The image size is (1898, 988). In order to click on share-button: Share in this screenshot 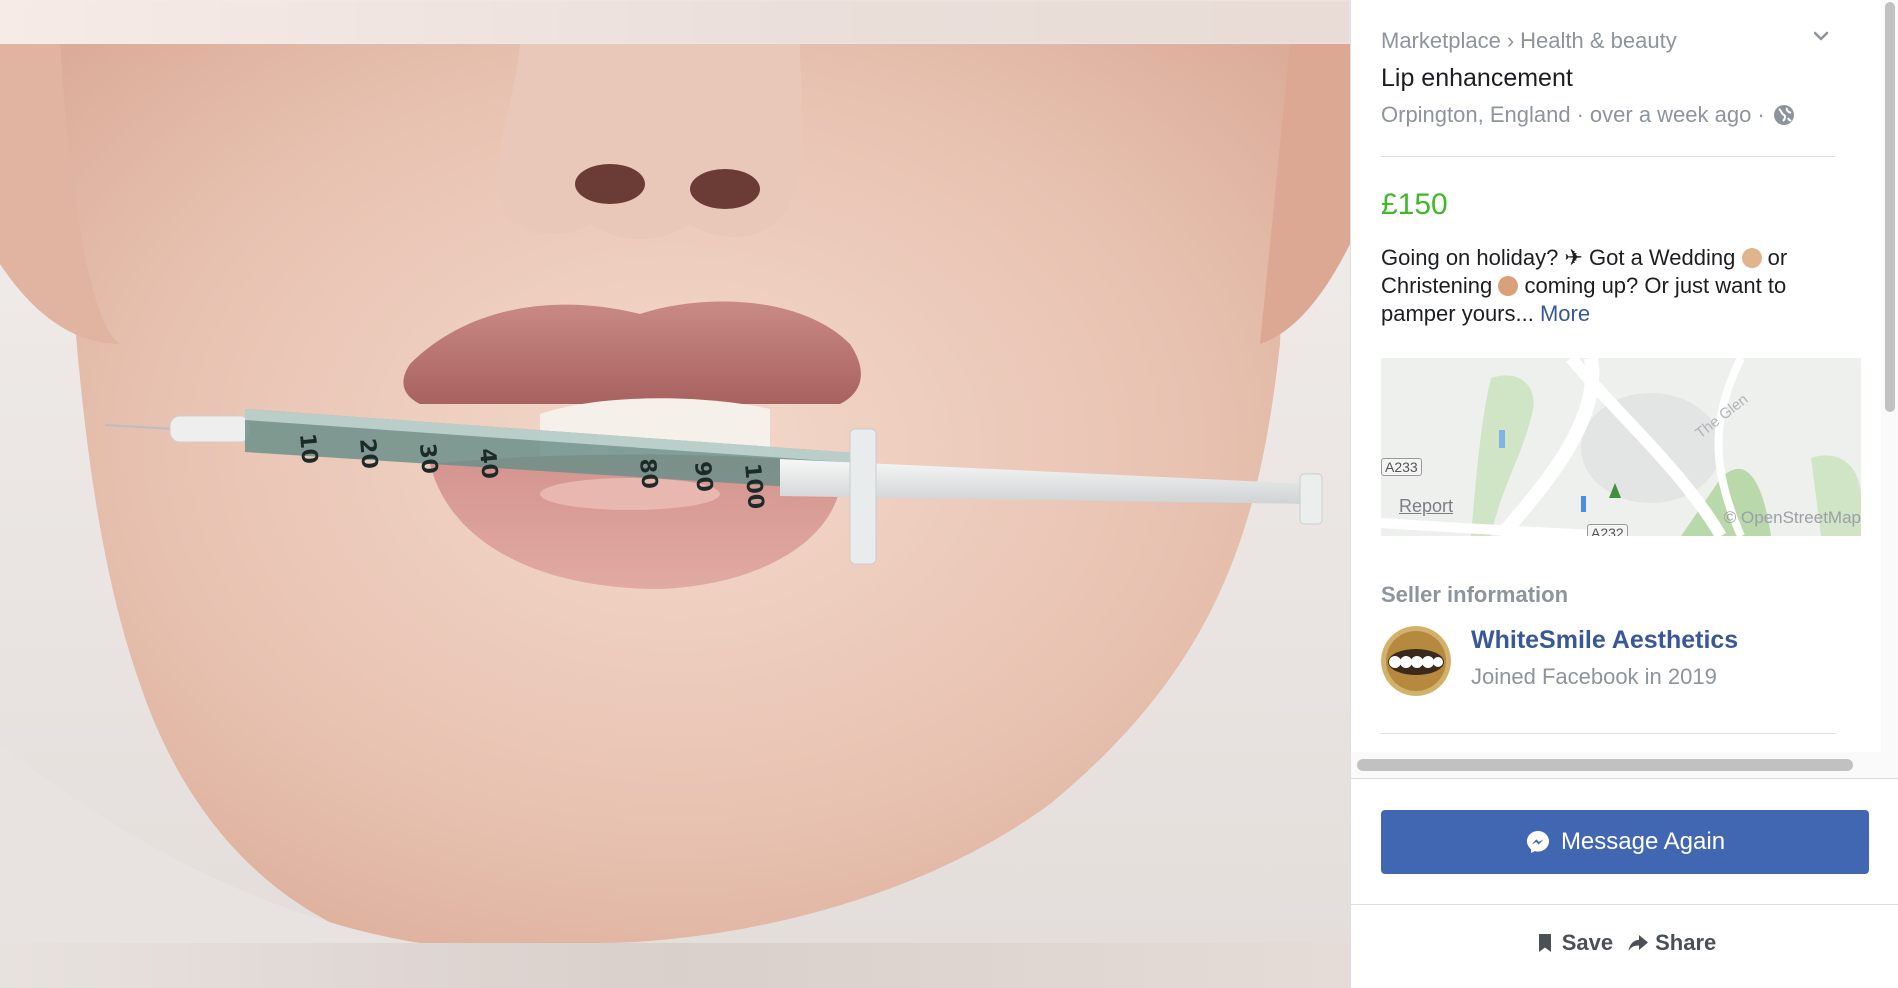, I will do `click(1671, 943)`.